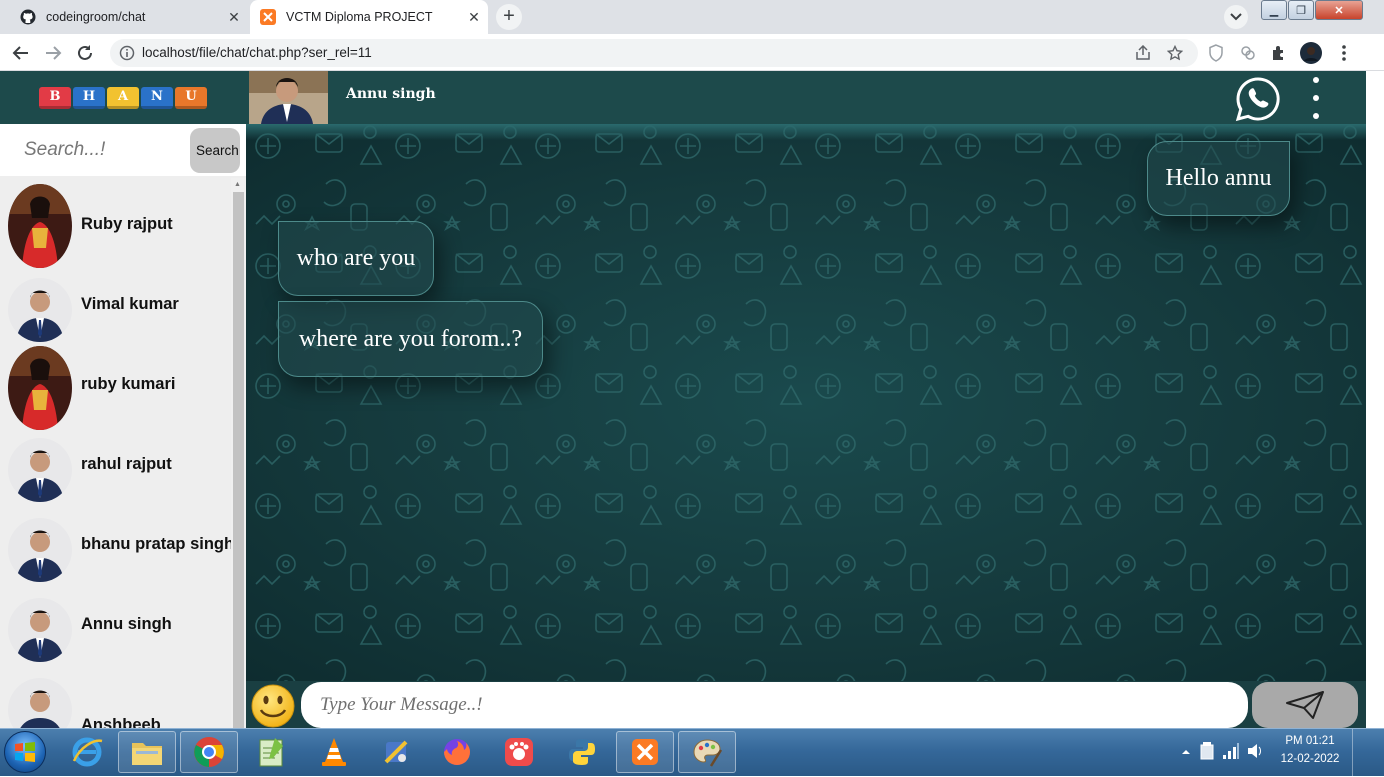 The width and height of the screenshot is (1384, 777). I want to click on folder-icon, so click(147, 754).